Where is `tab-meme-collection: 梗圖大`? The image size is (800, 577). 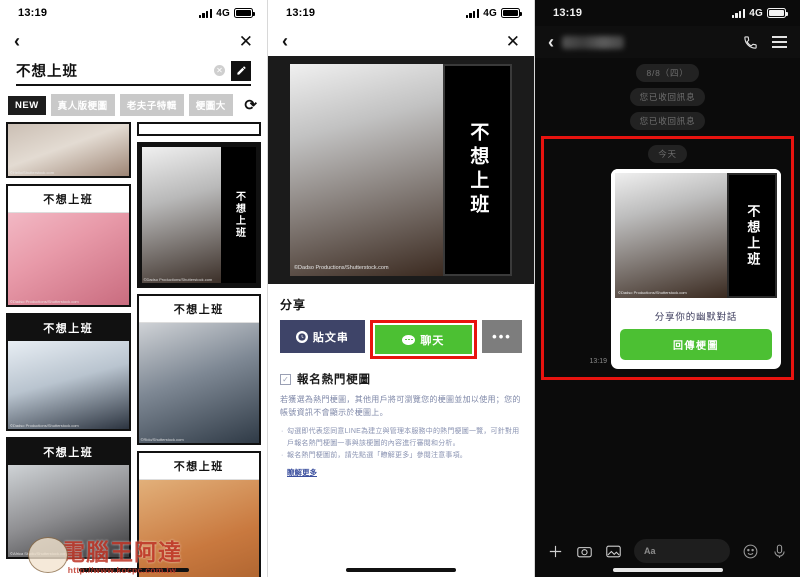 tab-meme-collection: 梗圖大 is located at coordinates (210, 105).